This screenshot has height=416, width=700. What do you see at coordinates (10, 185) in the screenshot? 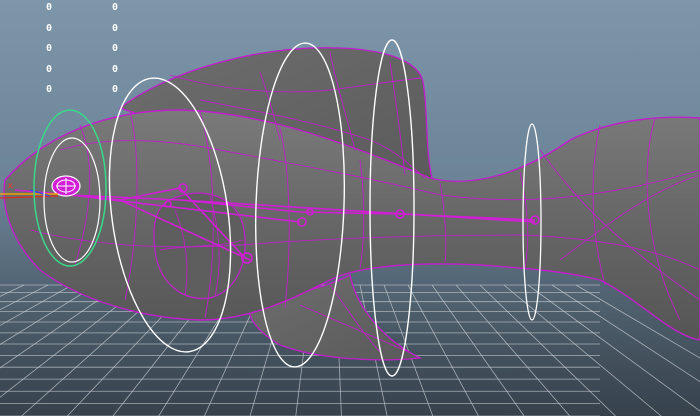
I see `svg-text: x` at bounding box center [10, 185].